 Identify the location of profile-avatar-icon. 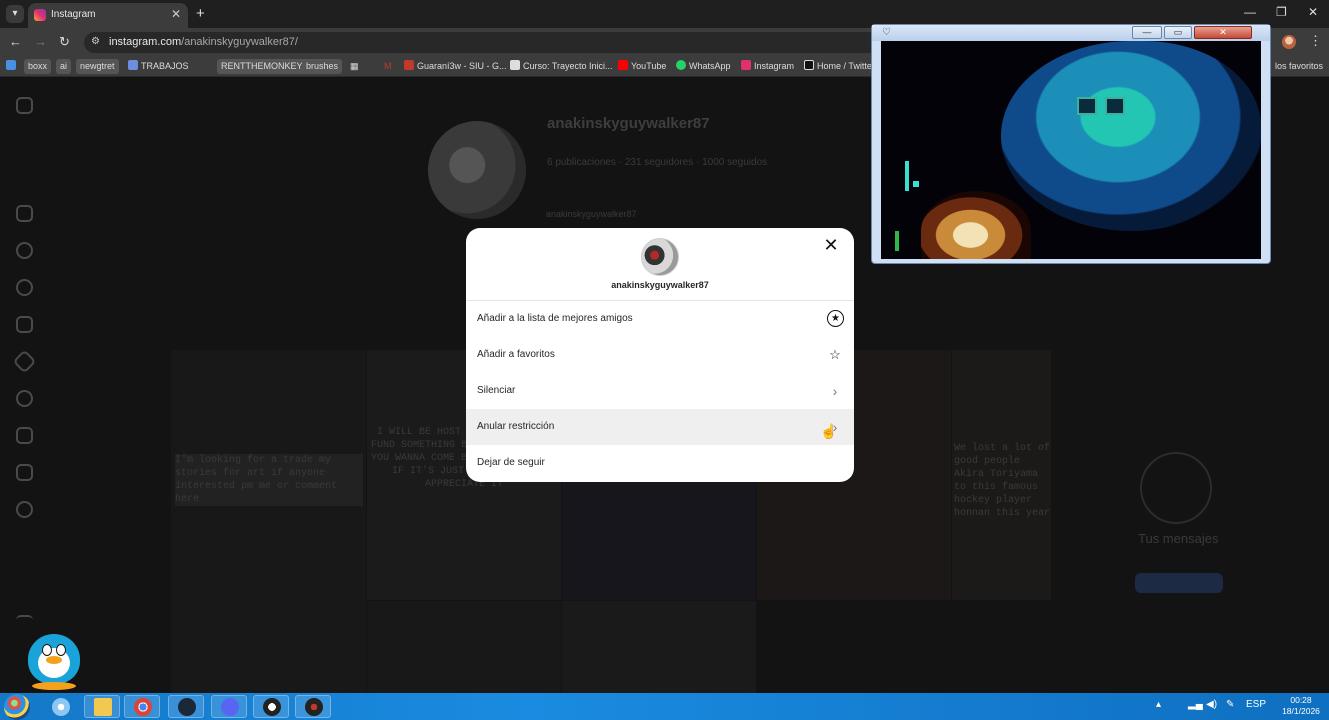
(1289, 42).